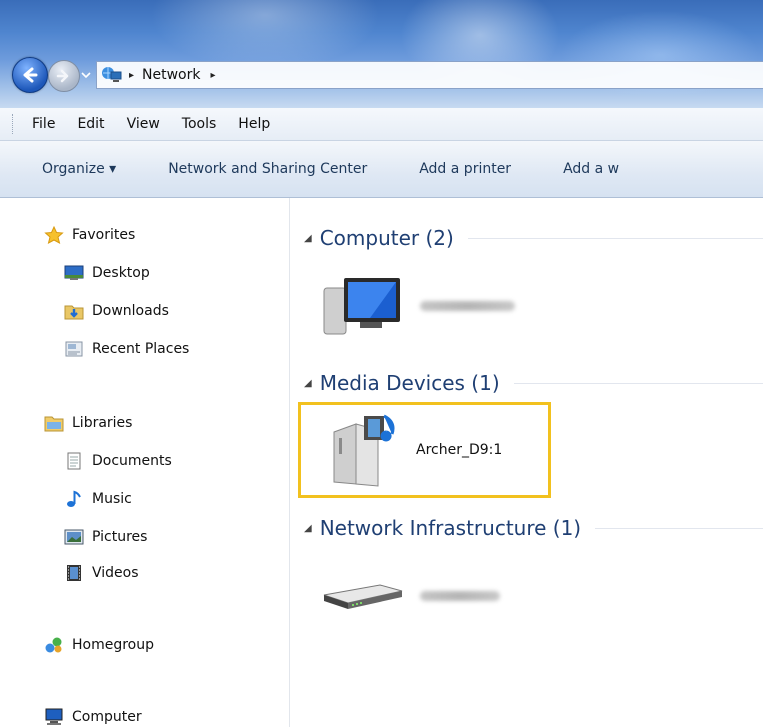 This screenshot has height=727, width=763. What do you see at coordinates (104, 235) in the screenshot?
I see `nav-favorites-label: Favorites` at bounding box center [104, 235].